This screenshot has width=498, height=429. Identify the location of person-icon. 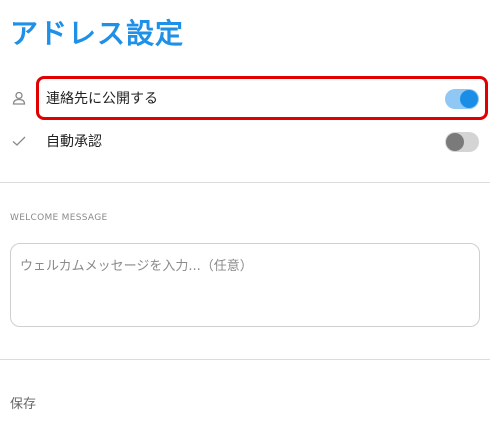
(19, 98).